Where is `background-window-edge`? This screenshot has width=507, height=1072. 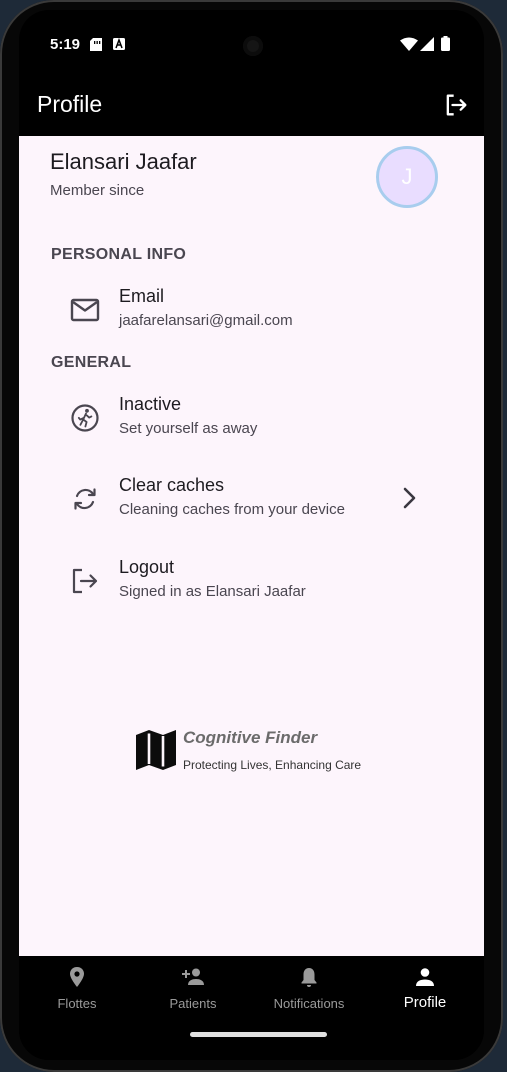
background-window-edge is located at coordinates (505, 870).